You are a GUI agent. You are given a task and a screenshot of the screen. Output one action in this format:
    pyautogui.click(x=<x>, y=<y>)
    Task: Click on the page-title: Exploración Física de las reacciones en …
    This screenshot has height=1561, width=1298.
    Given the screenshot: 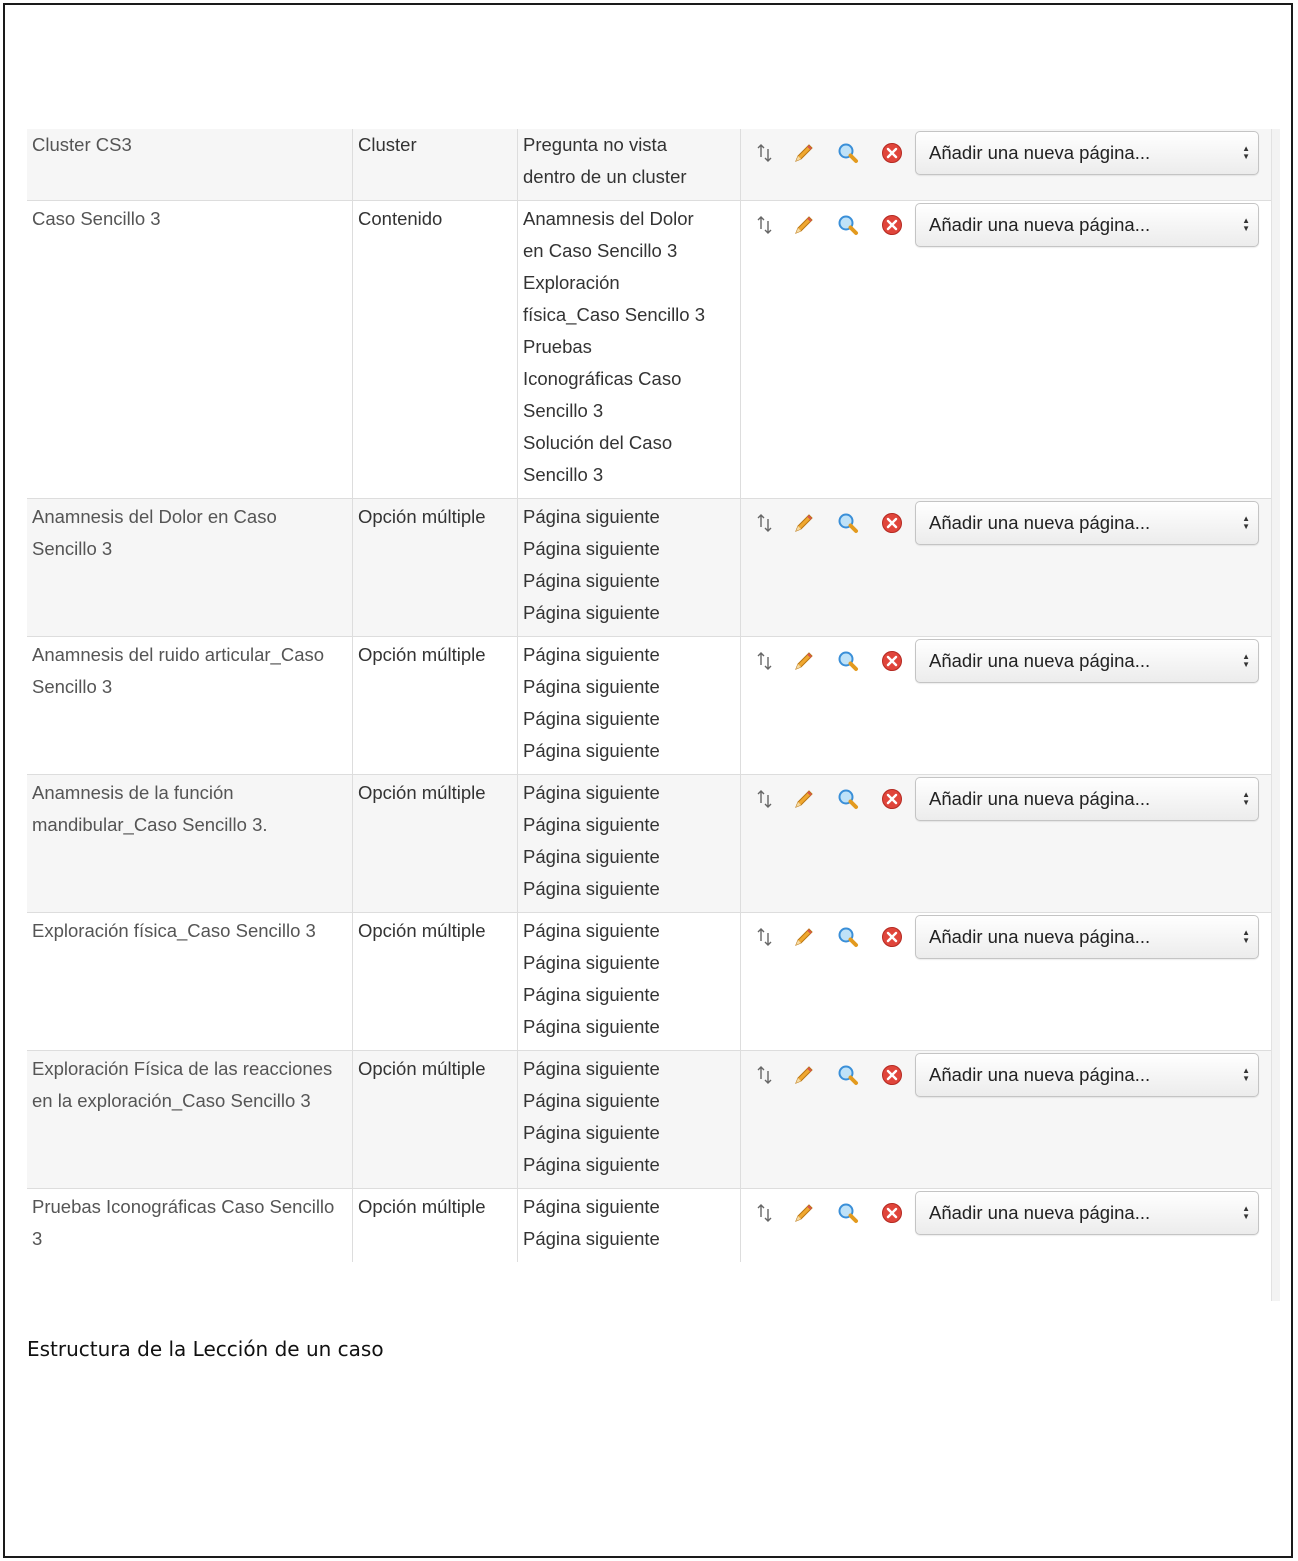 What is the action you would take?
    pyautogui.click(x=190, y=1119)
    